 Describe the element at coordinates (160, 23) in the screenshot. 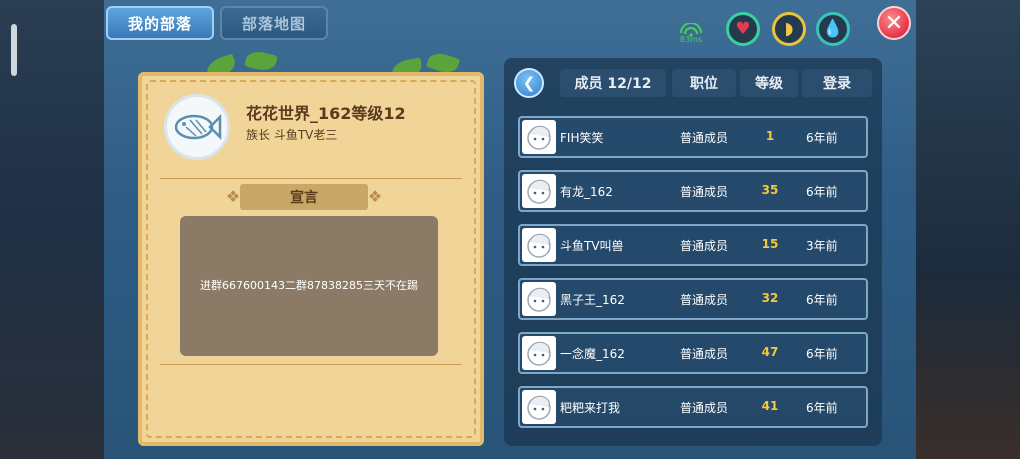

I see `tab-my-tribe: 我的部落` at that location.